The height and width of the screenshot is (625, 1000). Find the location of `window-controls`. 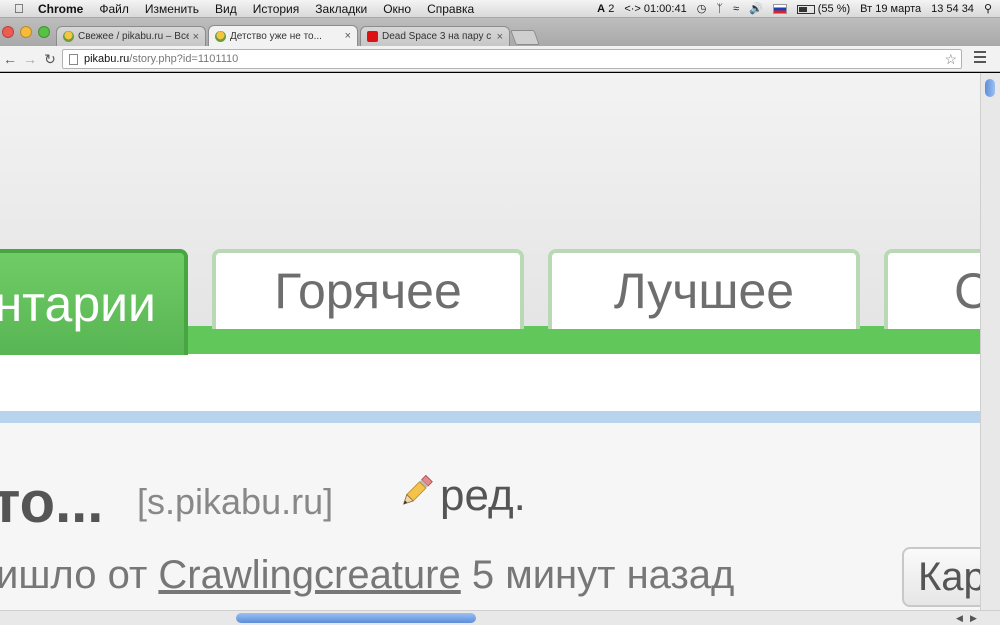

window-controls is located at coordinates (29, 32).